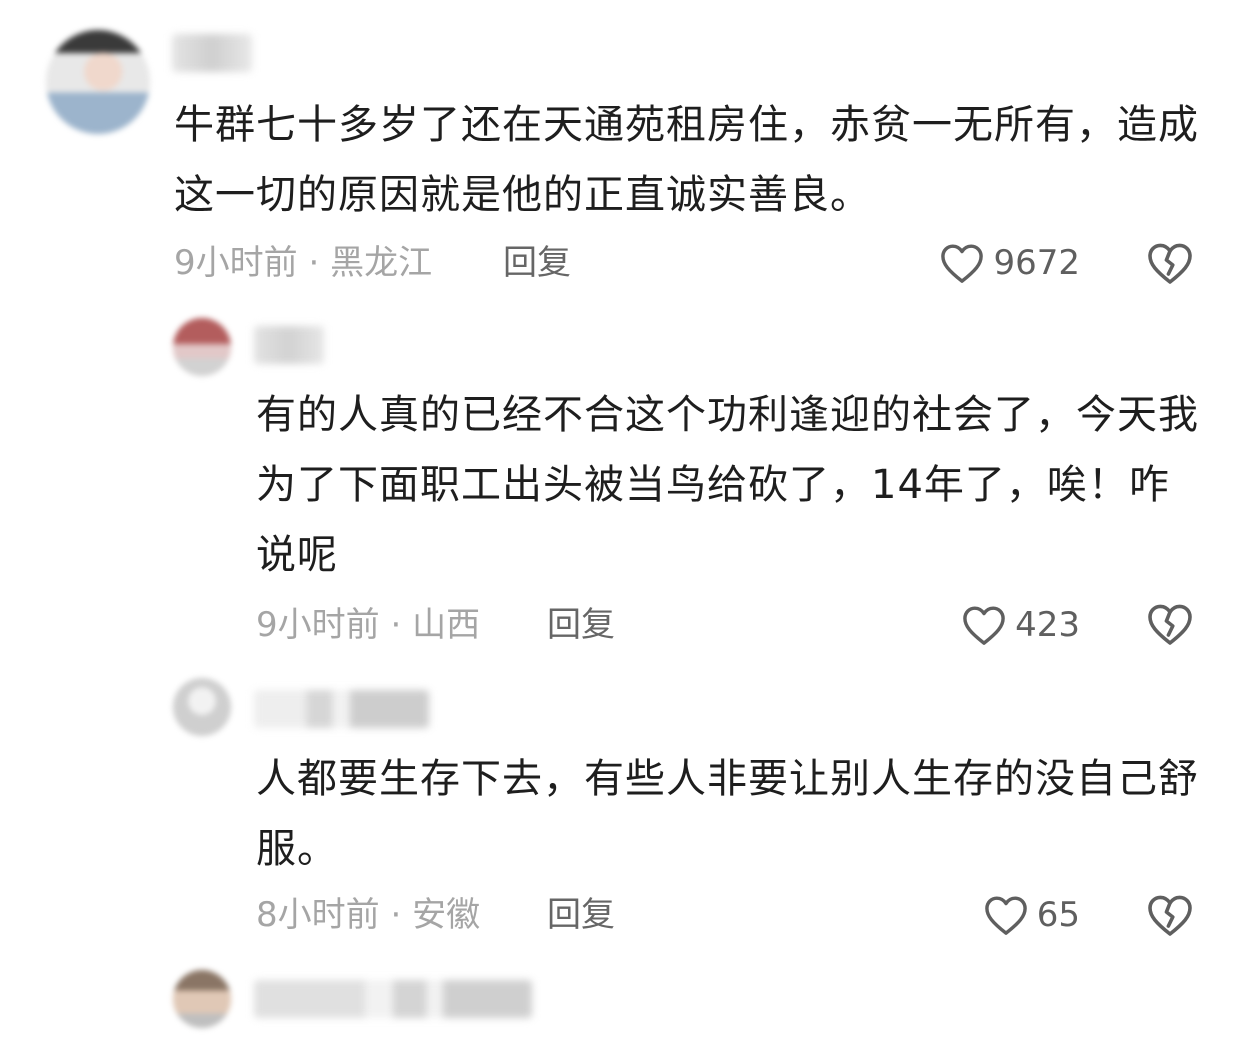 This screenshot has height=1041, width=1242. I want to click on comment-location: 山西, so click(446, 625).